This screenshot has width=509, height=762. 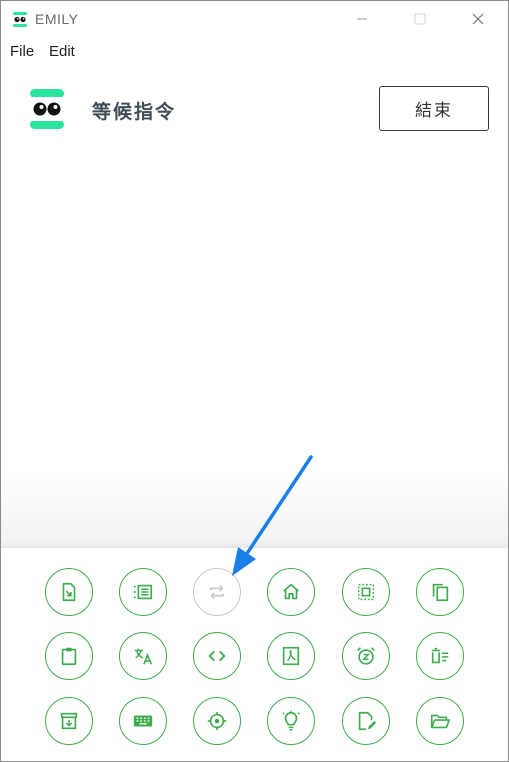 I want to click on minimize-button, so click(x=362, y=19).